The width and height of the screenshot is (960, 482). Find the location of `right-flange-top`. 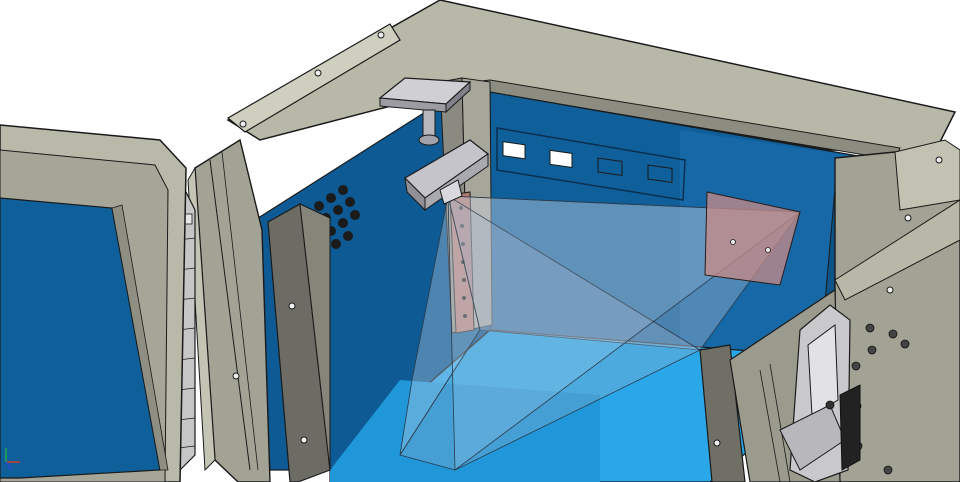

right-flange-top is located at coordinates (927, 175).